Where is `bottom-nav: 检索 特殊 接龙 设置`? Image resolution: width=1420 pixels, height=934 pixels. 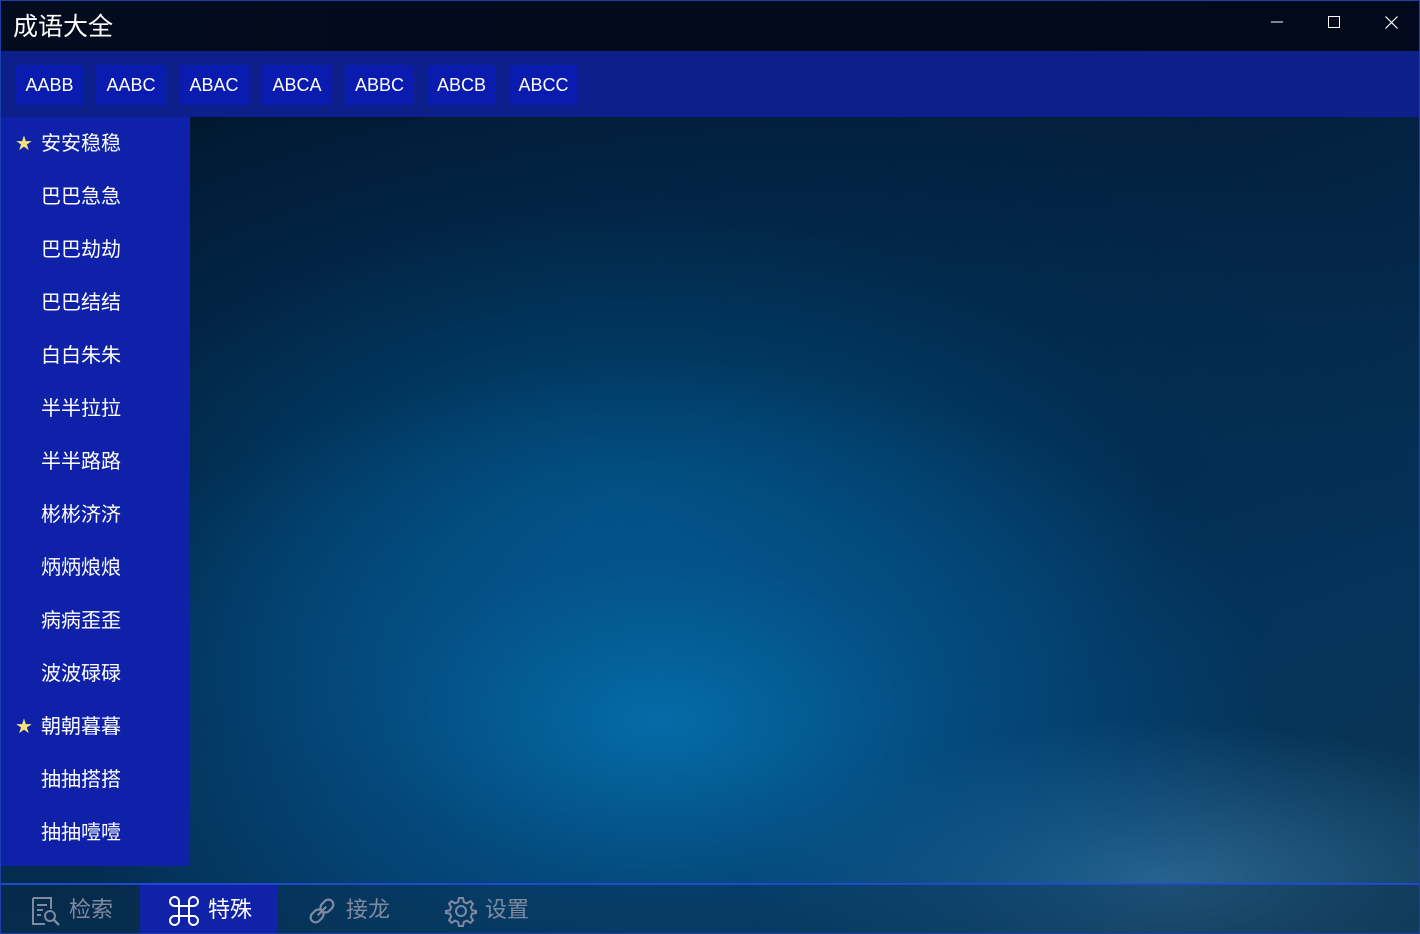
bottom-nav: 检索 特殊 接龙 设置 is located at coordinates (710, 908).